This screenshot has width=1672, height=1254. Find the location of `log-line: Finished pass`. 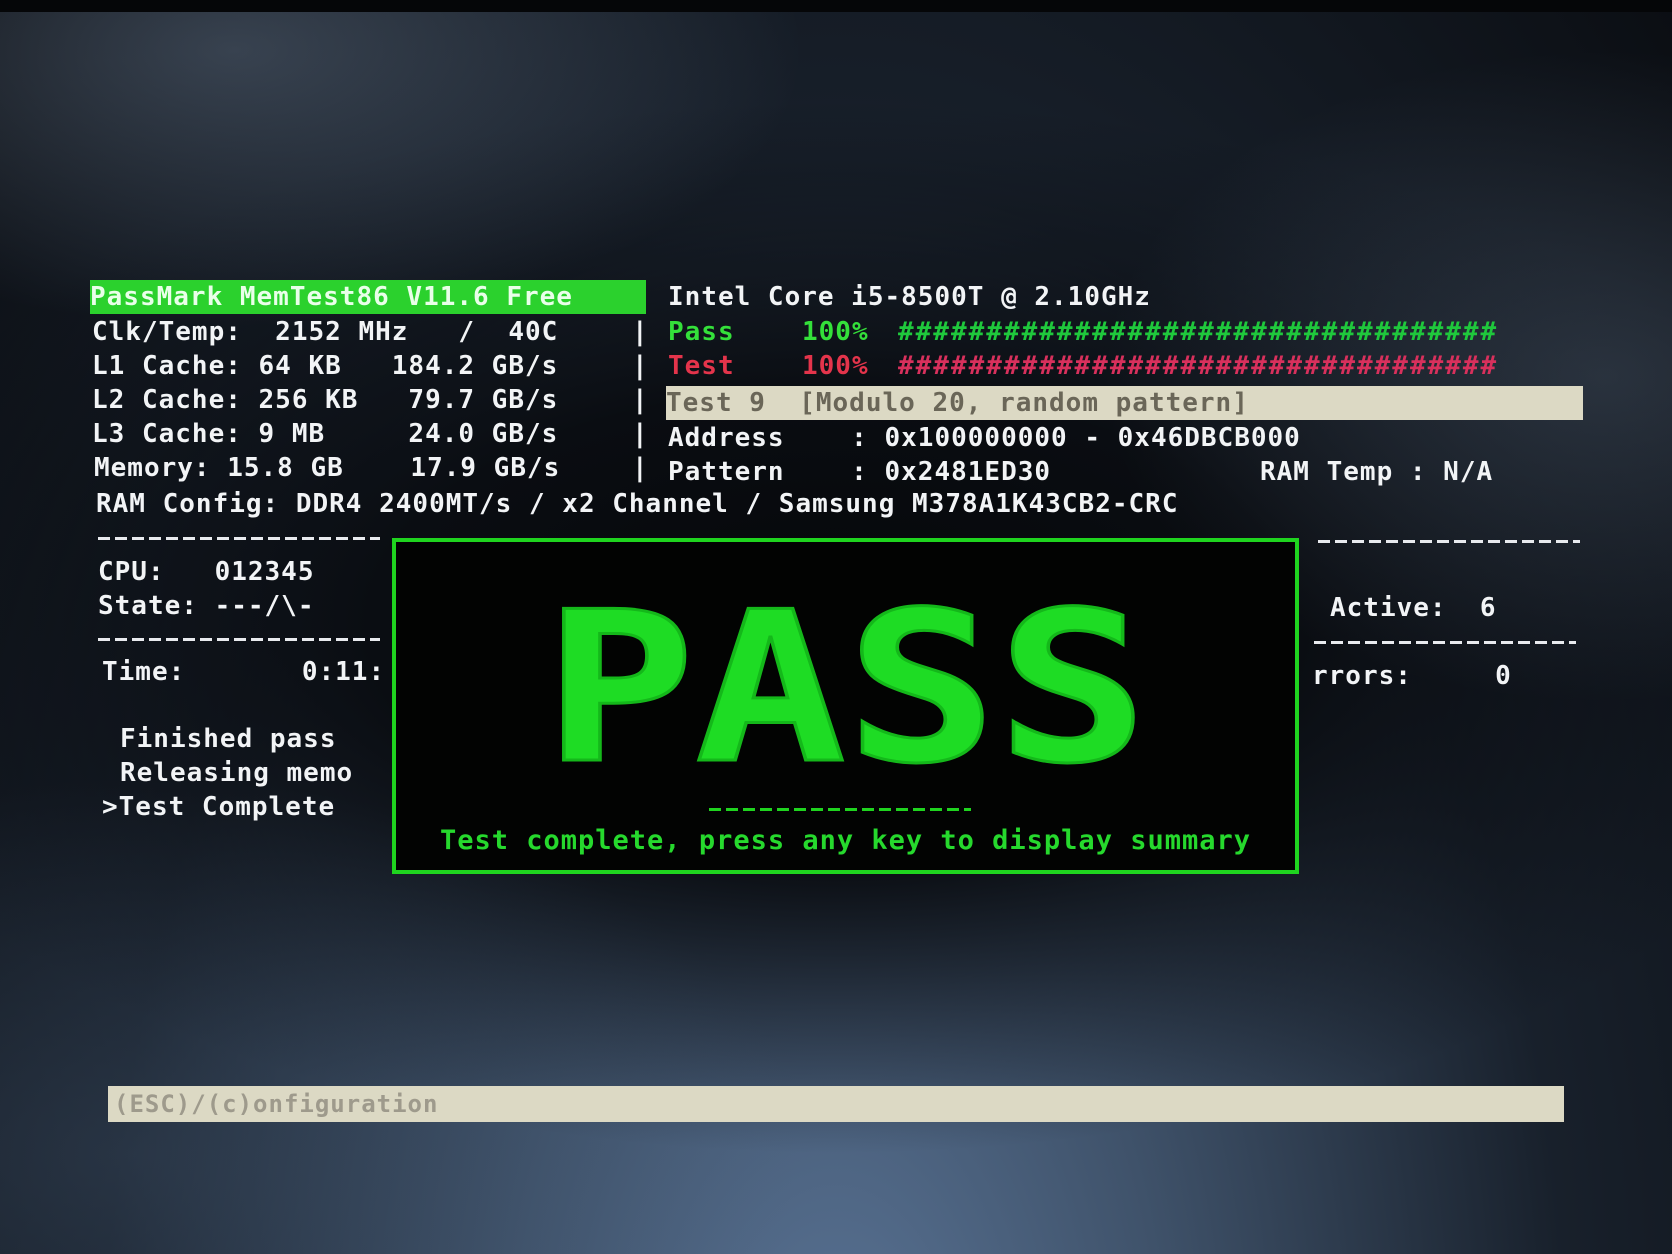

log-line: Finished pass is located at coordinates (228, 739).